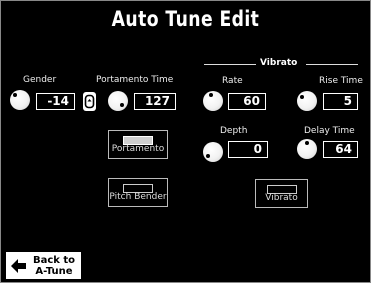  I want to click on back-to-a-tune-button: Back to A-Tune, so click(43, 265).